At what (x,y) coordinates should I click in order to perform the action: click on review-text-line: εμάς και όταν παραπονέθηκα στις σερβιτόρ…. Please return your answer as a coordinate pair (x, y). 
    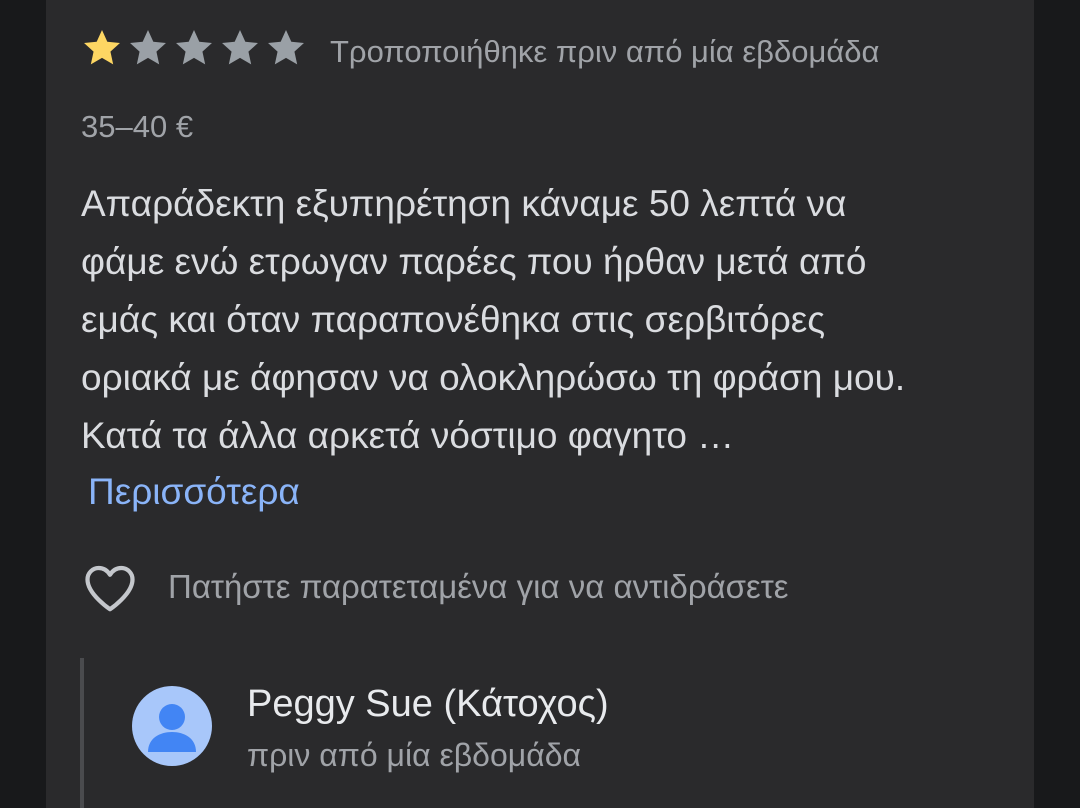
    Looking at the image, I should click on (453, 319).